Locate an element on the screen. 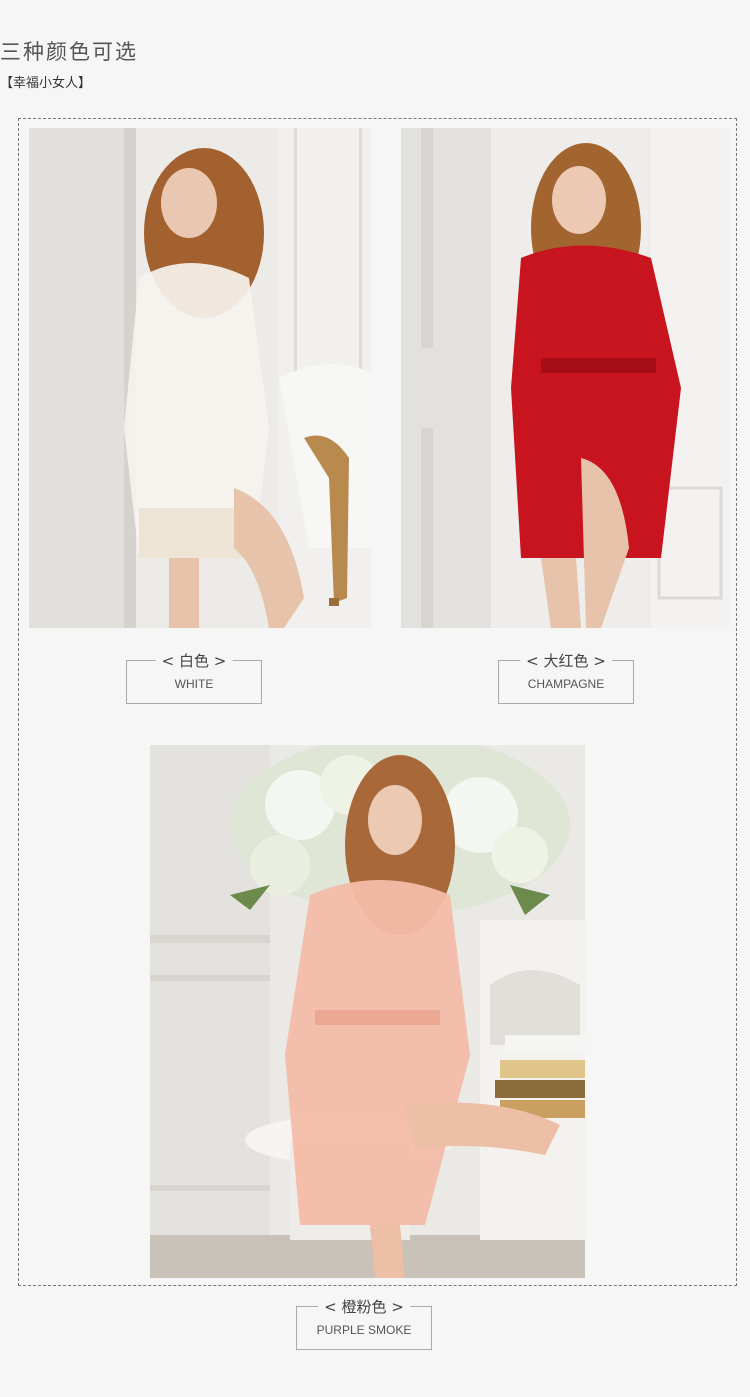 This screenshot has height=1397, width=750. variant-label-en: PURPLE SMOKE is located at coordinates (364, 1330).